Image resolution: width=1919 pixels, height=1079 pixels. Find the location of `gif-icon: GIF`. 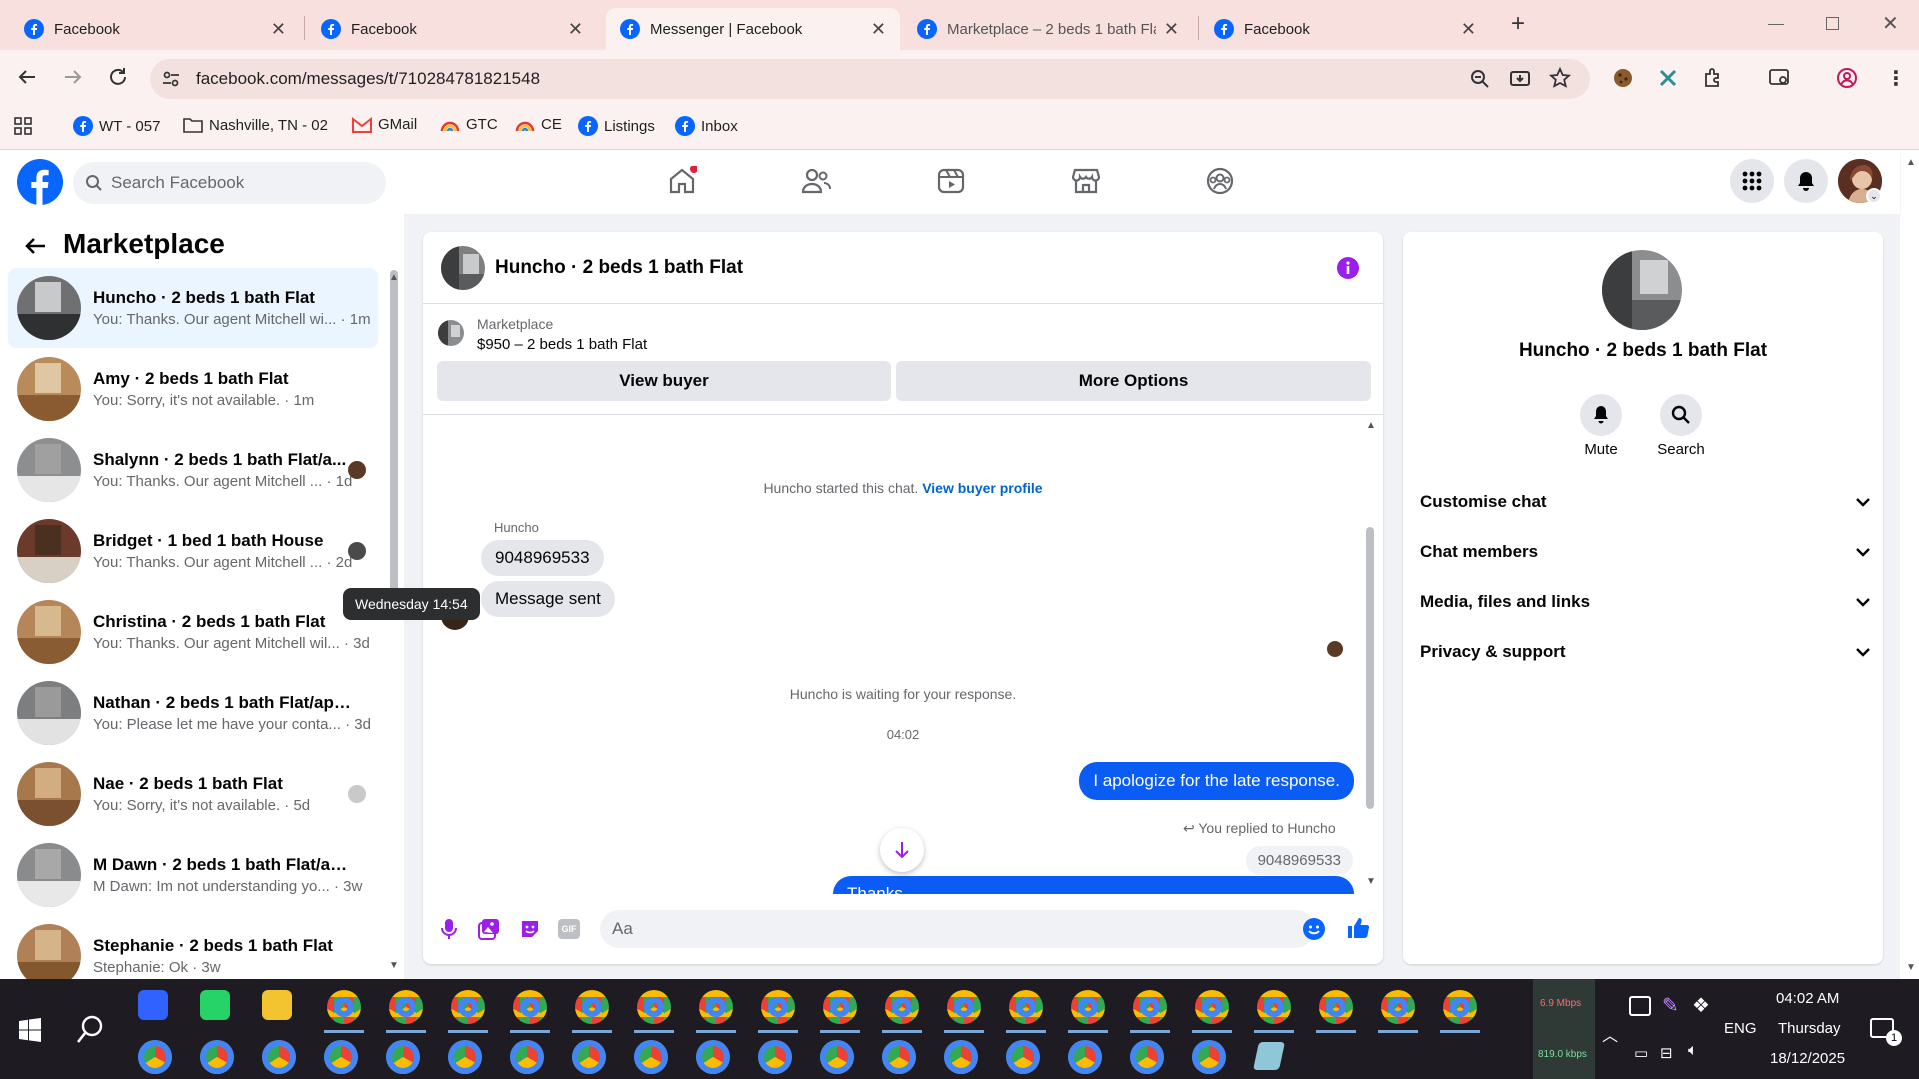

gif-icon: GIF is located at coordinates (569, 929).